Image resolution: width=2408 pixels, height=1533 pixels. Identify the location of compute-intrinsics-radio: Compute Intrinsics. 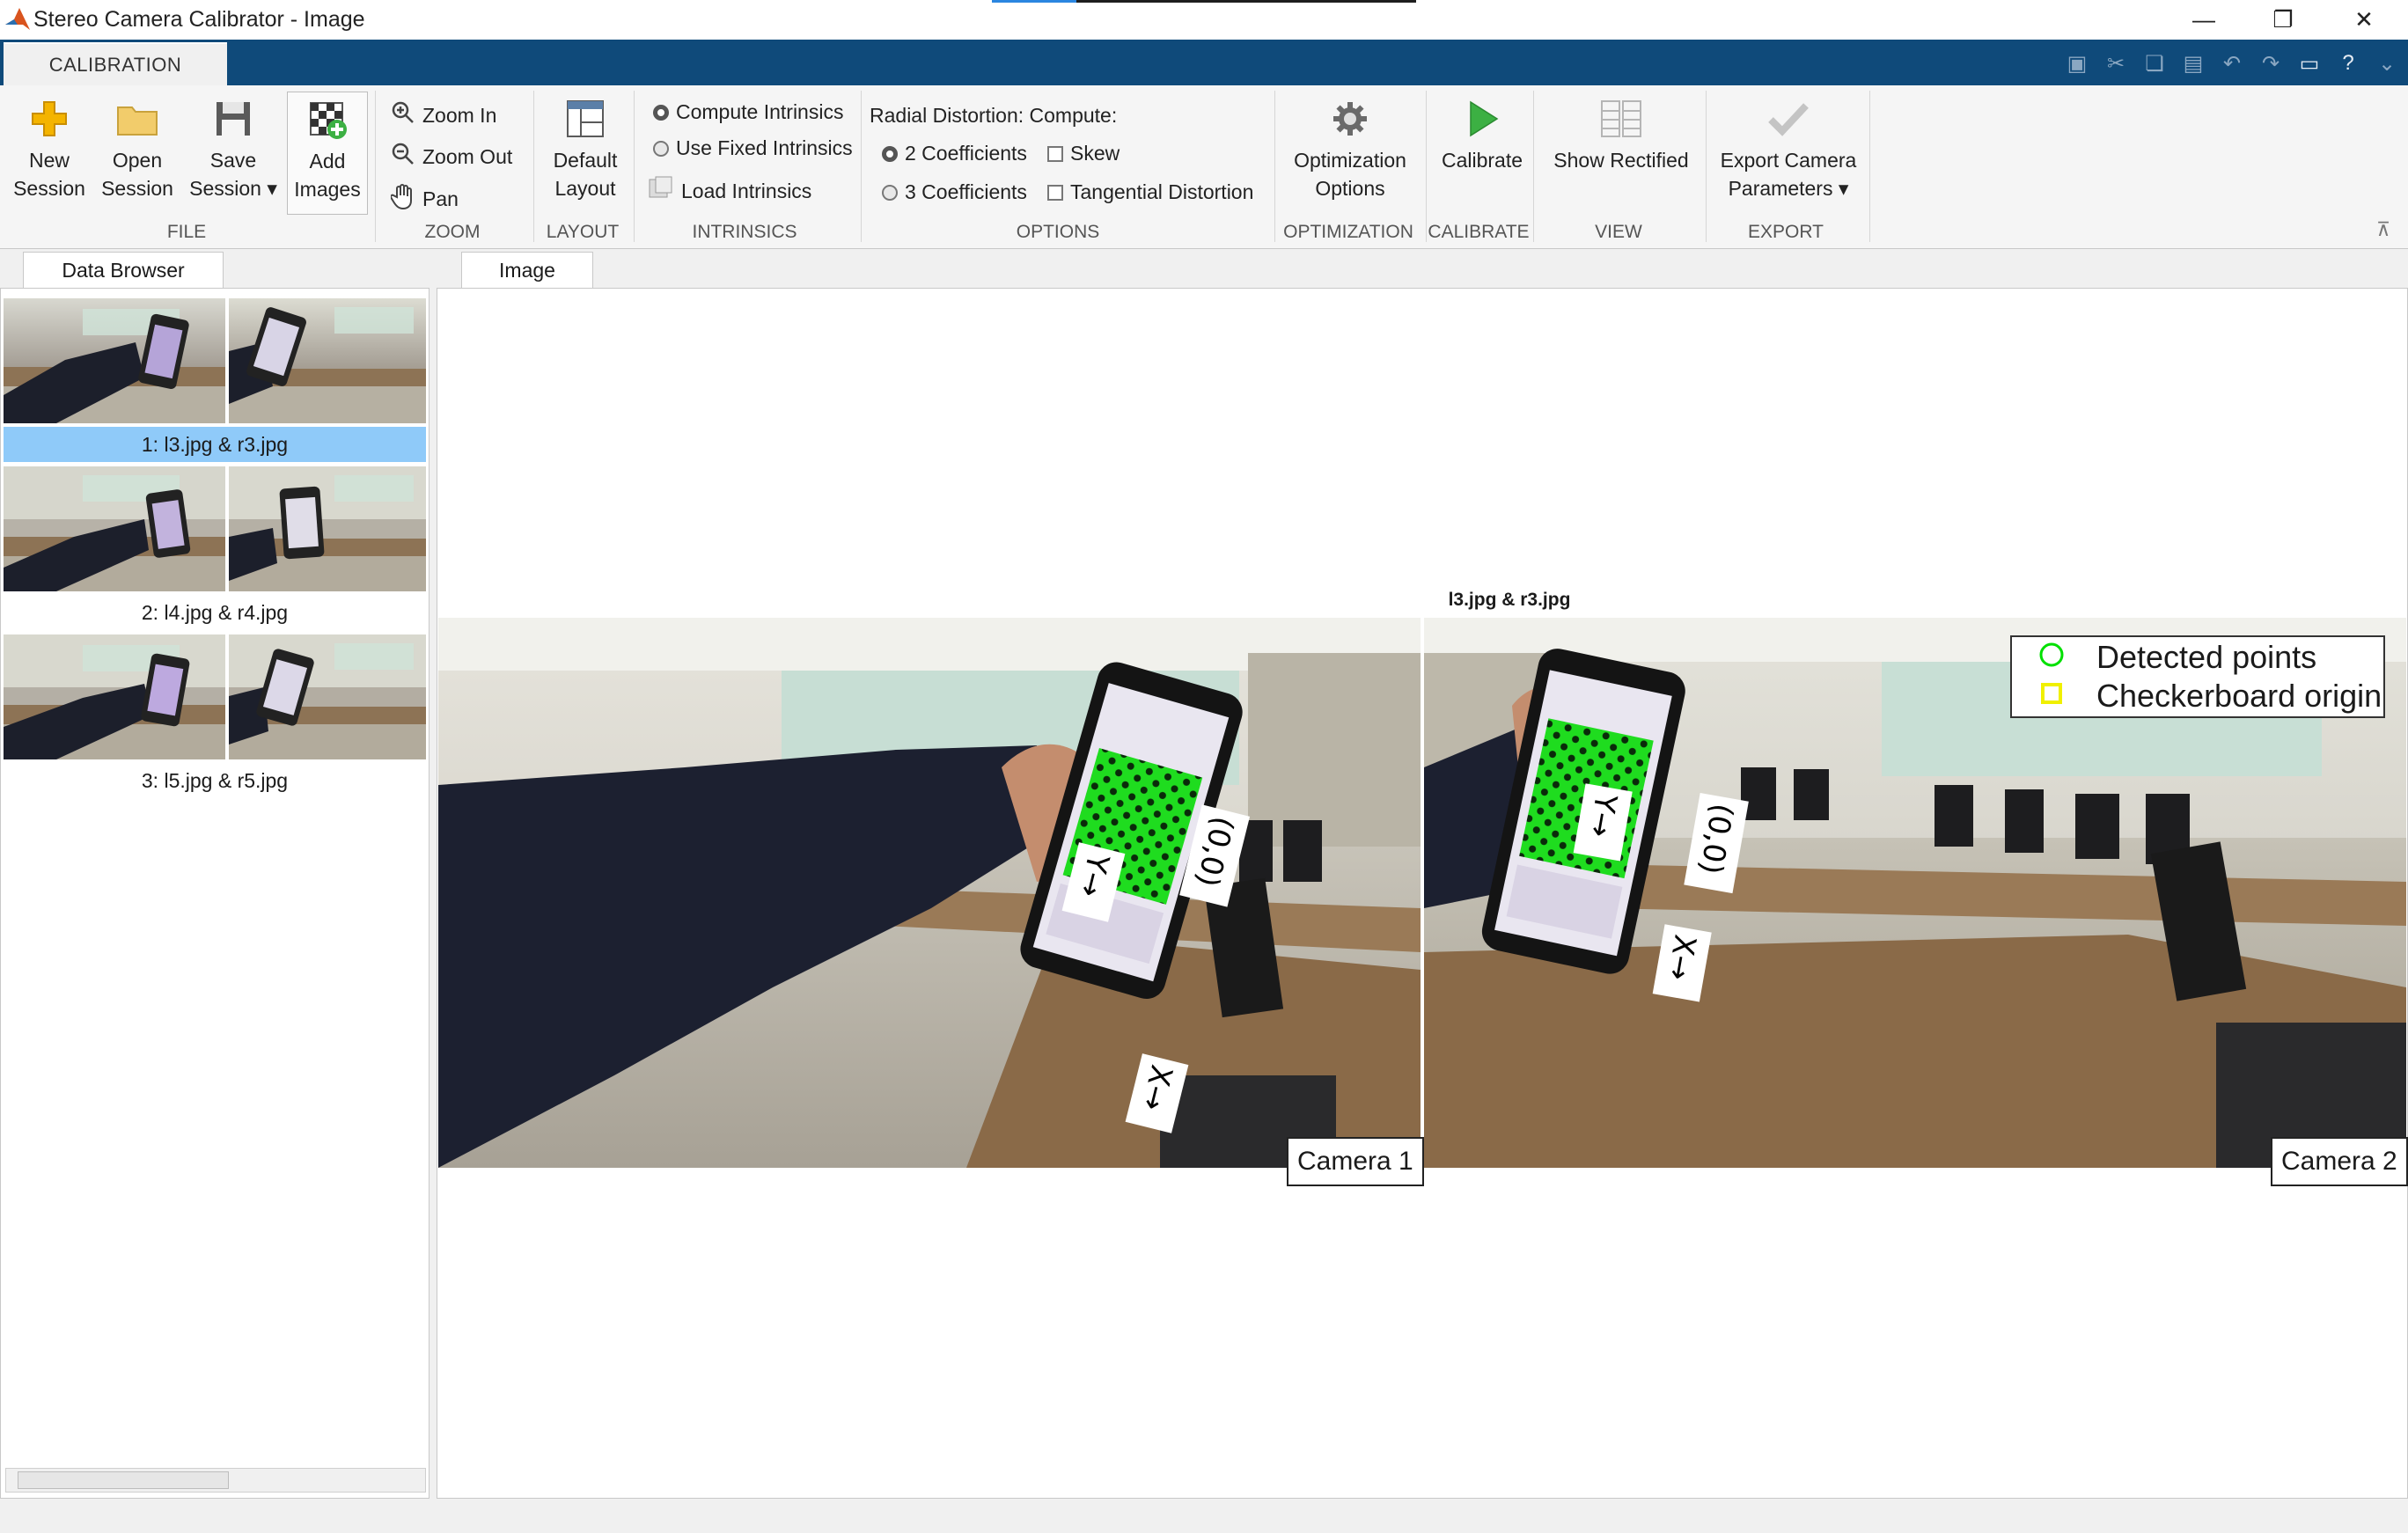
(748, 112).